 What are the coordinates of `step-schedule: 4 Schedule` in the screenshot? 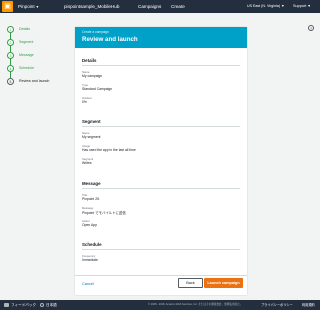 It's located at (37, 69).